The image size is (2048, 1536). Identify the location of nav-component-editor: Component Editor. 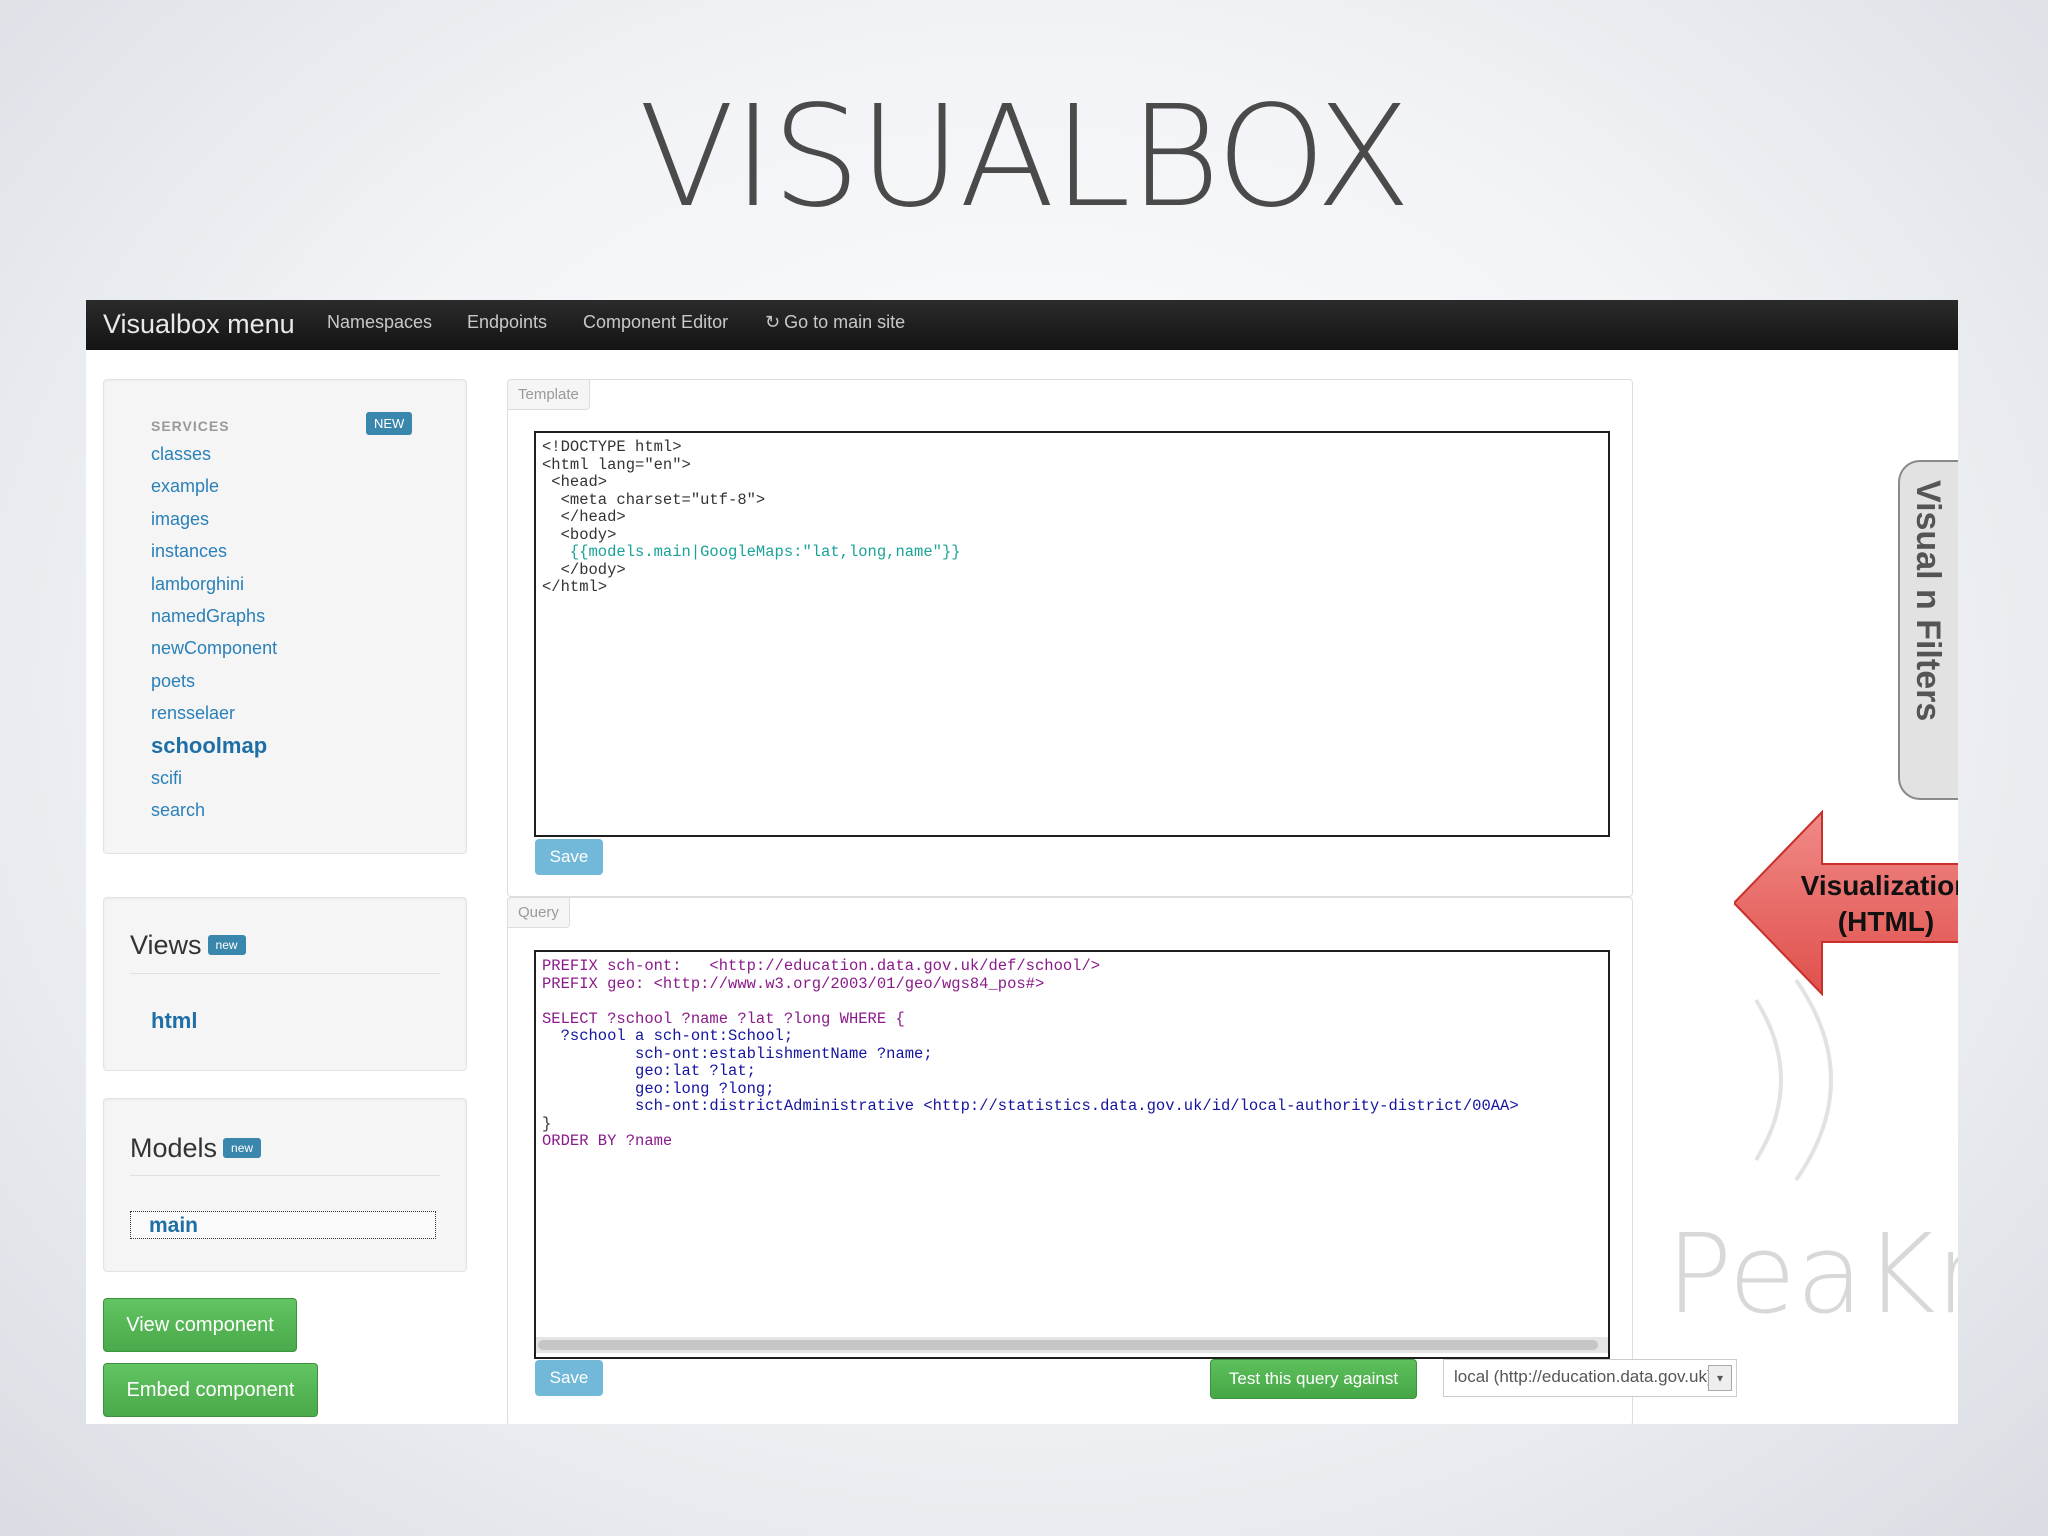
(655, 322).